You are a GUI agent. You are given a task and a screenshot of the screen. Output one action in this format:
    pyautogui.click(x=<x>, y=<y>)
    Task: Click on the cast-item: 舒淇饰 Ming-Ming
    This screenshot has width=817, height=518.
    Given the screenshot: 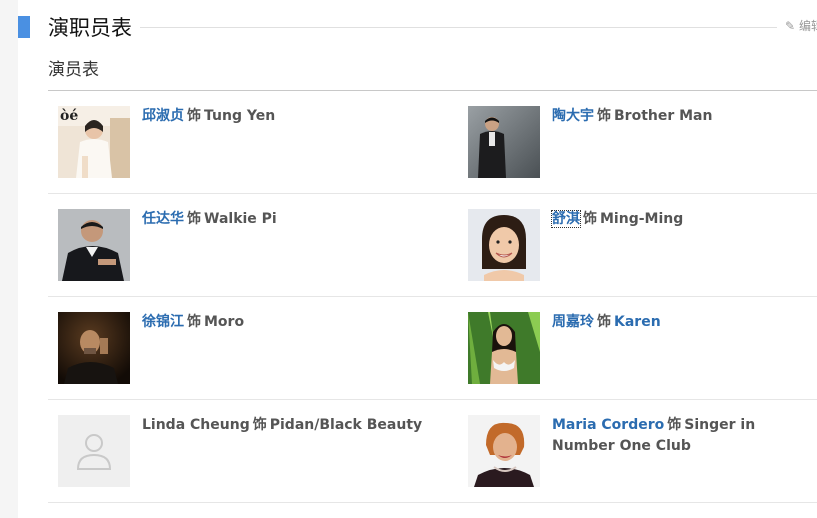 What is the action you would take?
    pyautogui.click(x=642, y=246)
    